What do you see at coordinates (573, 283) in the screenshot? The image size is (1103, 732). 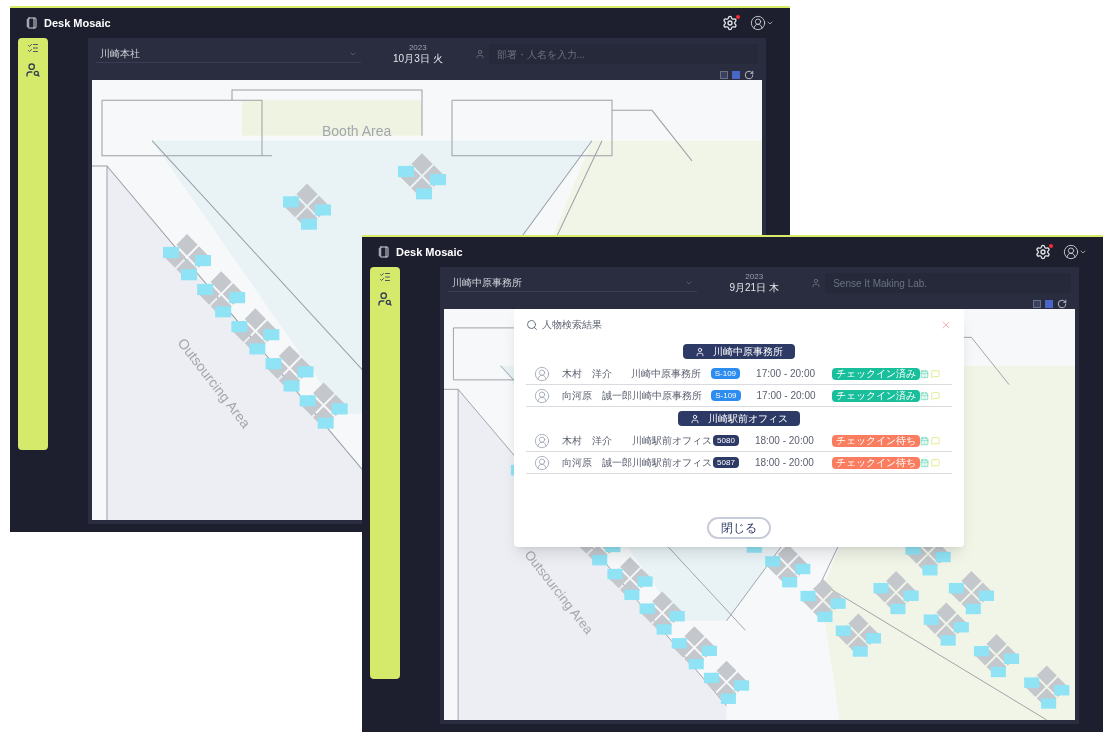 I see `location-dropdown: 川崎中原事務所` at bounding box center [573, 283].